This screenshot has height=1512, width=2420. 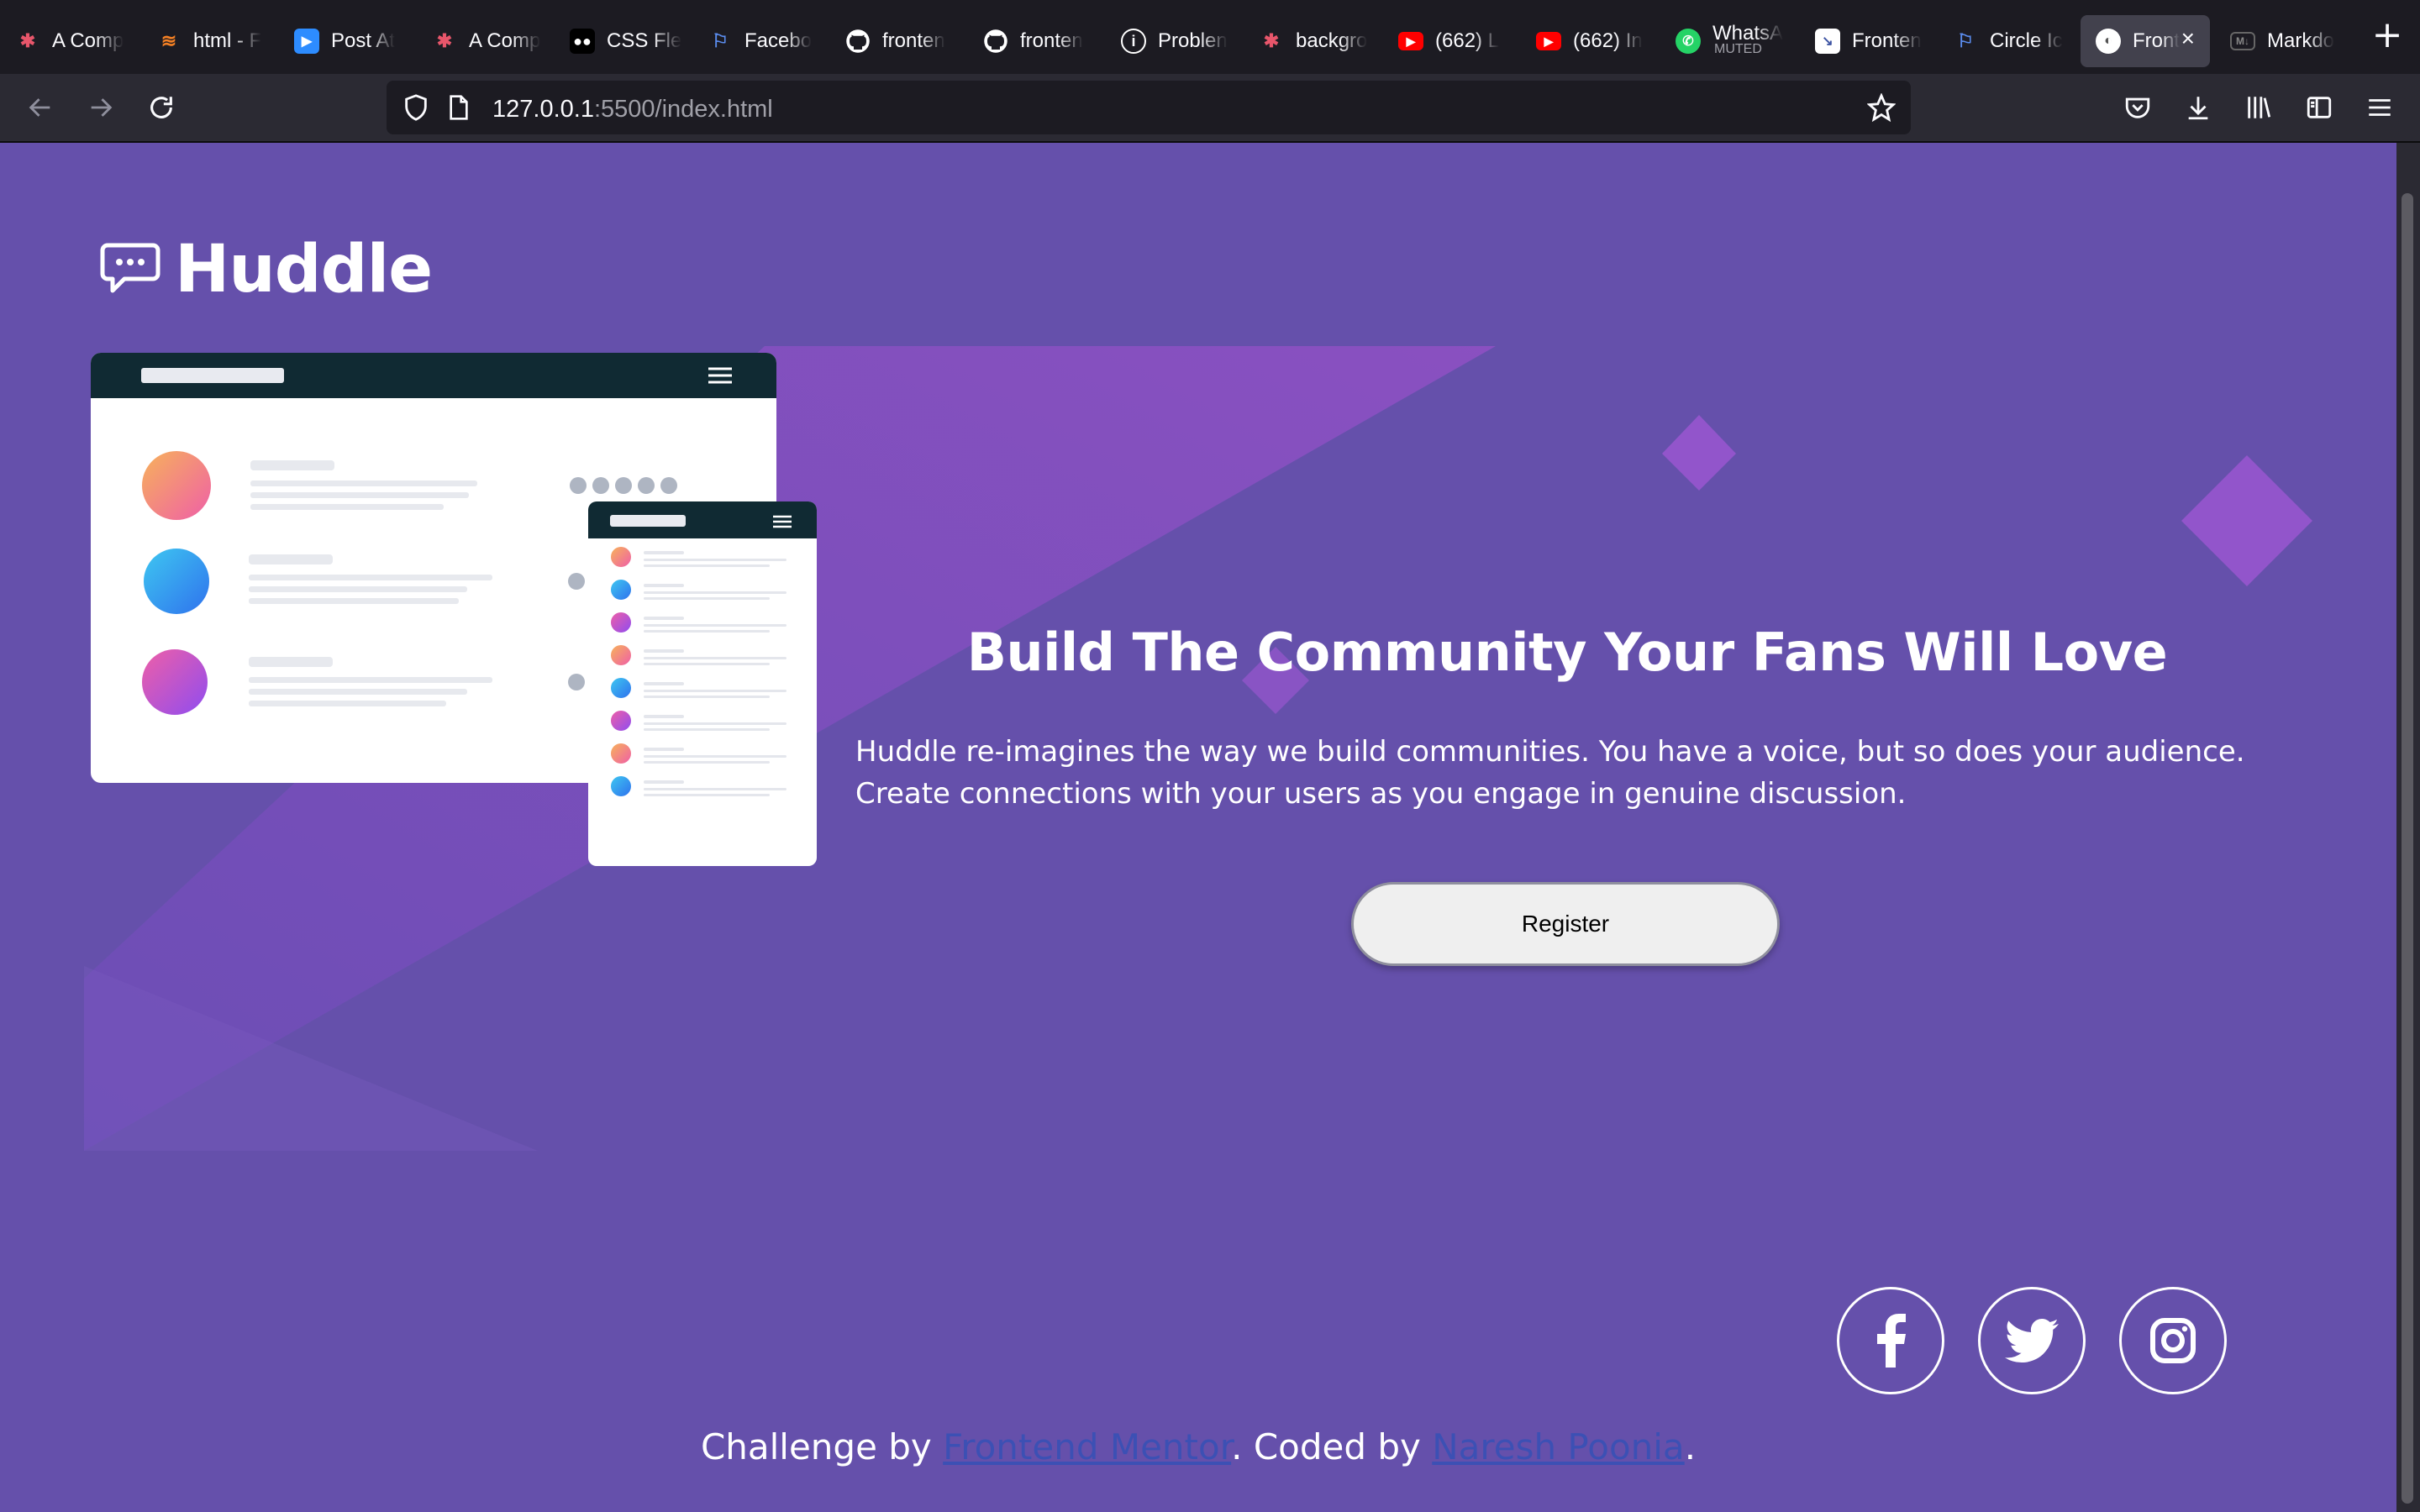 What do you see at coordinates (209, 41) in the screenshot?
I see `tab-html: ≋ html - F` at bounding box center [209, 41].